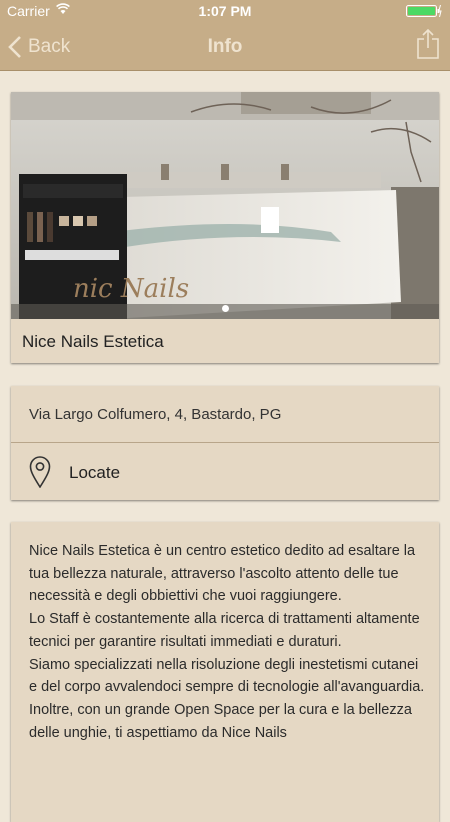 This screenshot has width=450, height=822. I want to click on clock: 1:07 PM, so click(225, 11).